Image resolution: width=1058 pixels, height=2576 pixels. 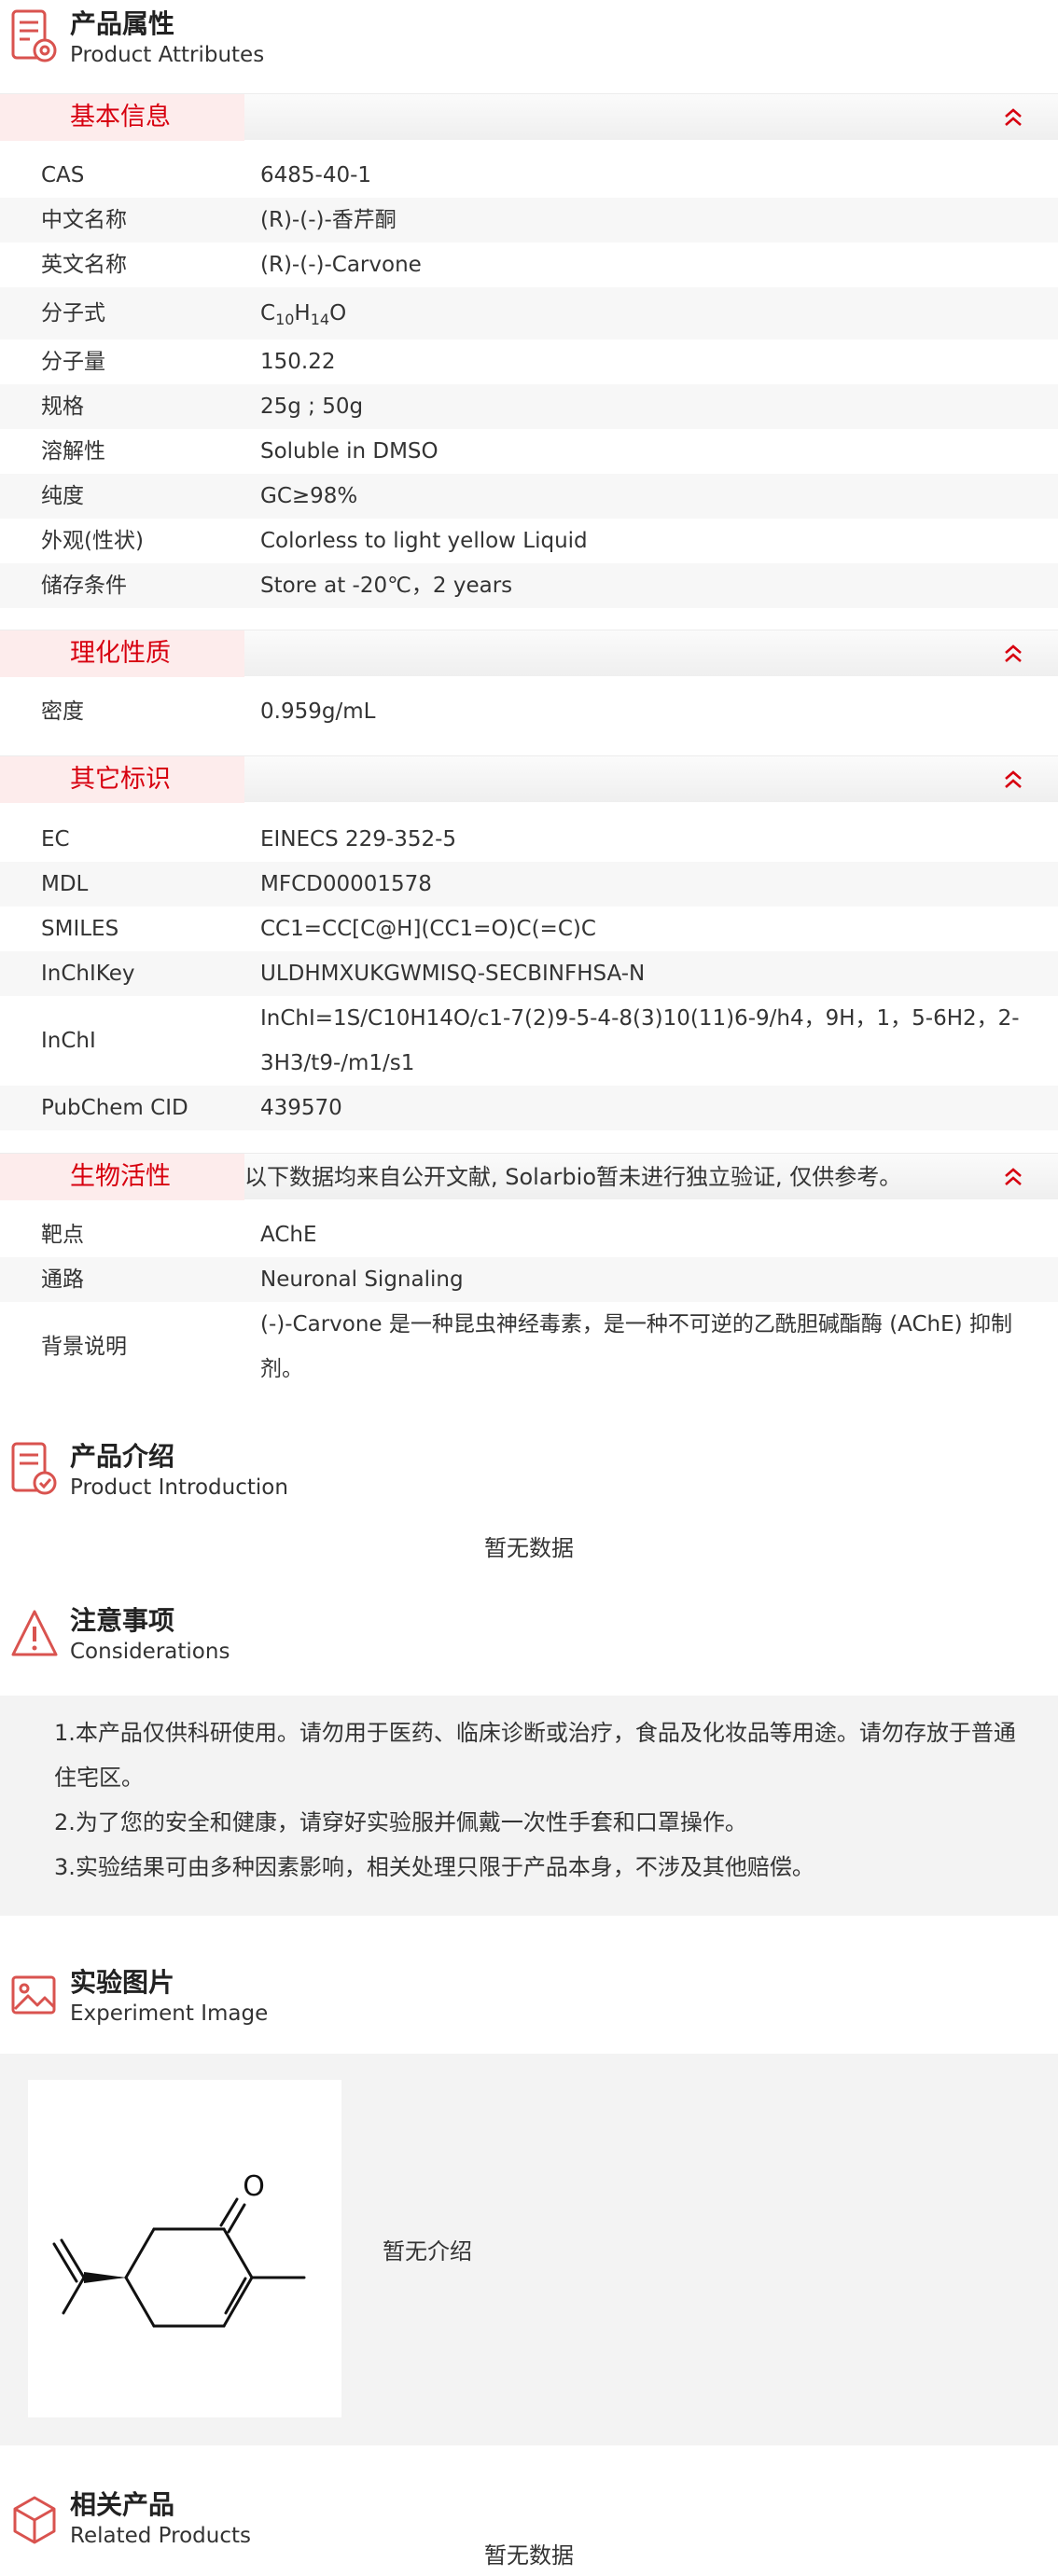 I want to click on band-title: 生物活性, so click(x=120, y=1176).